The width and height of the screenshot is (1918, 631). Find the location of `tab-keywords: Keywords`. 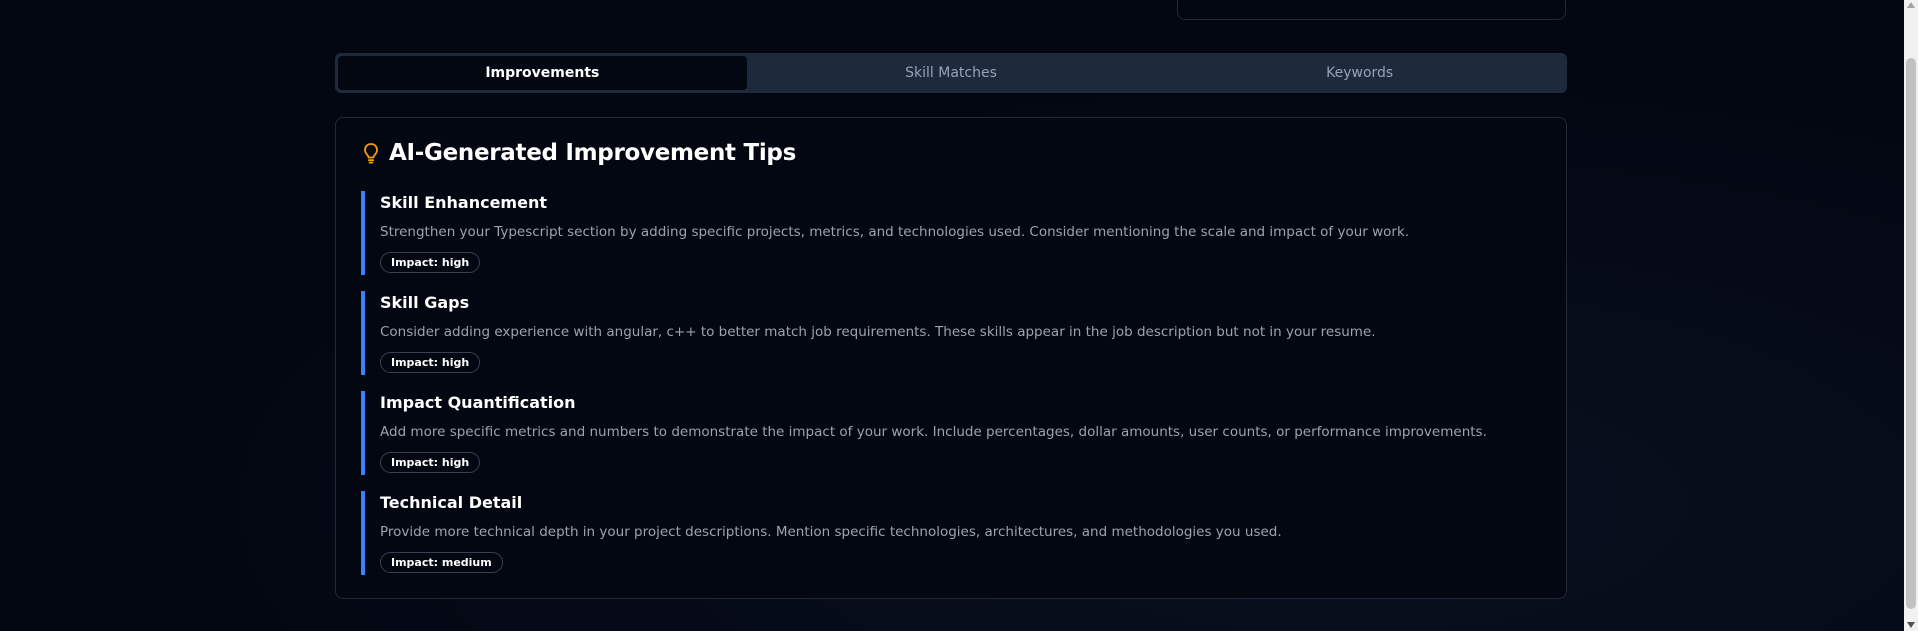

tab-keywords: Keywords is located at coordinates (1359, 73).